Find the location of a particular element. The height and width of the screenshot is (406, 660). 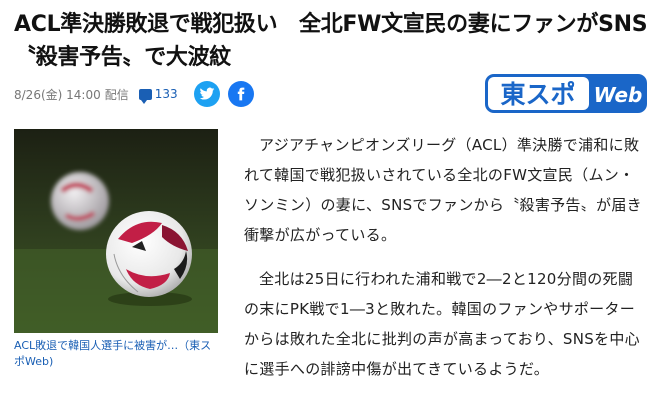

facebook-share-button is located at coordinates (240, 94).